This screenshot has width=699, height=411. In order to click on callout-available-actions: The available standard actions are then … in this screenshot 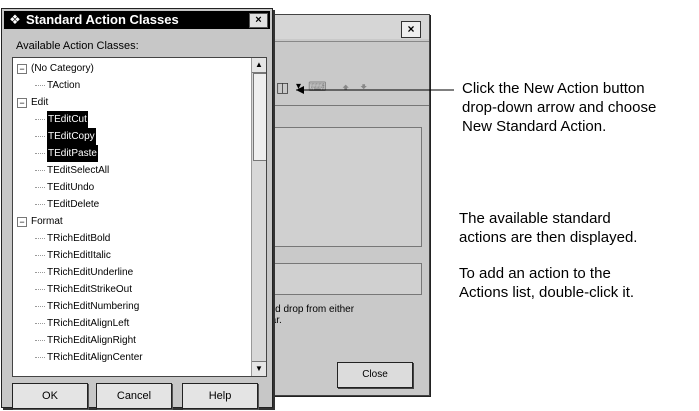, I will do `click(548, 228)`.